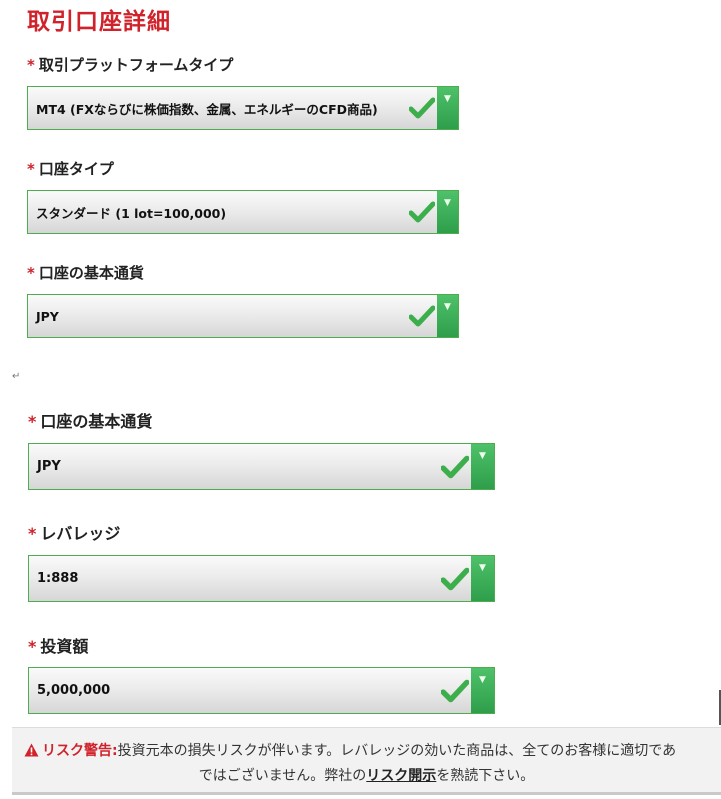  Describe the element at coordinates (31, 752) in the screenshot. I see `warning-triangle-icon` at that location.